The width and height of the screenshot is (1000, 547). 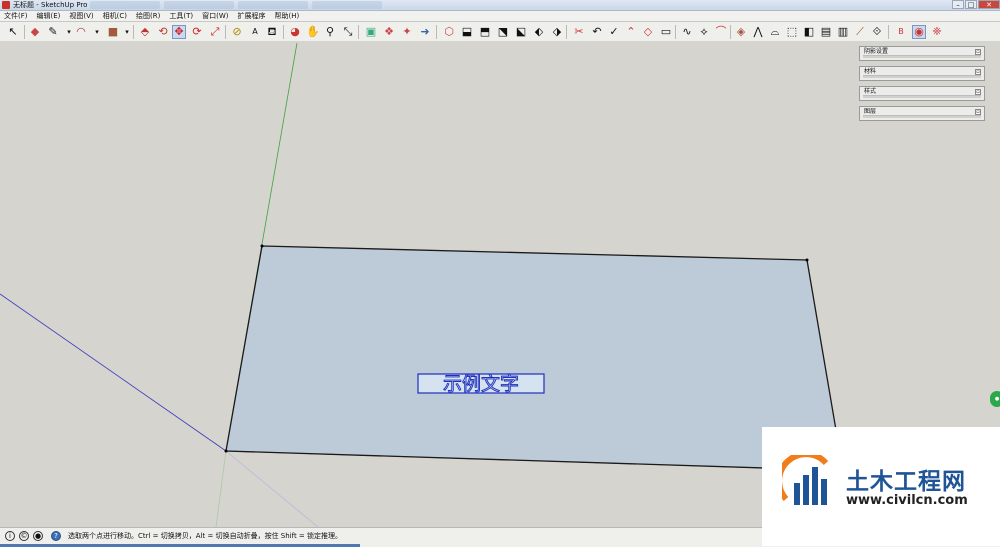 What do you see at coordinates (226, 451) in the screenshot?
I see `origin-vertex` at bounding box center [226, 451].